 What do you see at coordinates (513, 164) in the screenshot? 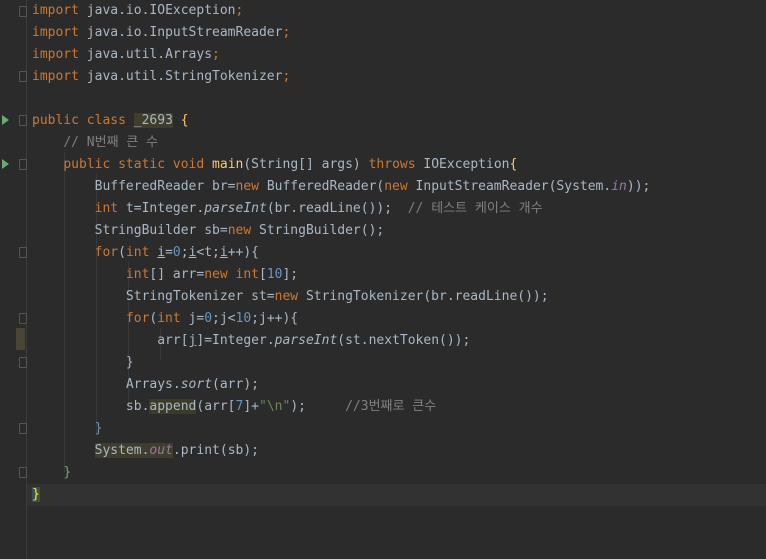
I see `brace: {` at bounding box center [513, 164].